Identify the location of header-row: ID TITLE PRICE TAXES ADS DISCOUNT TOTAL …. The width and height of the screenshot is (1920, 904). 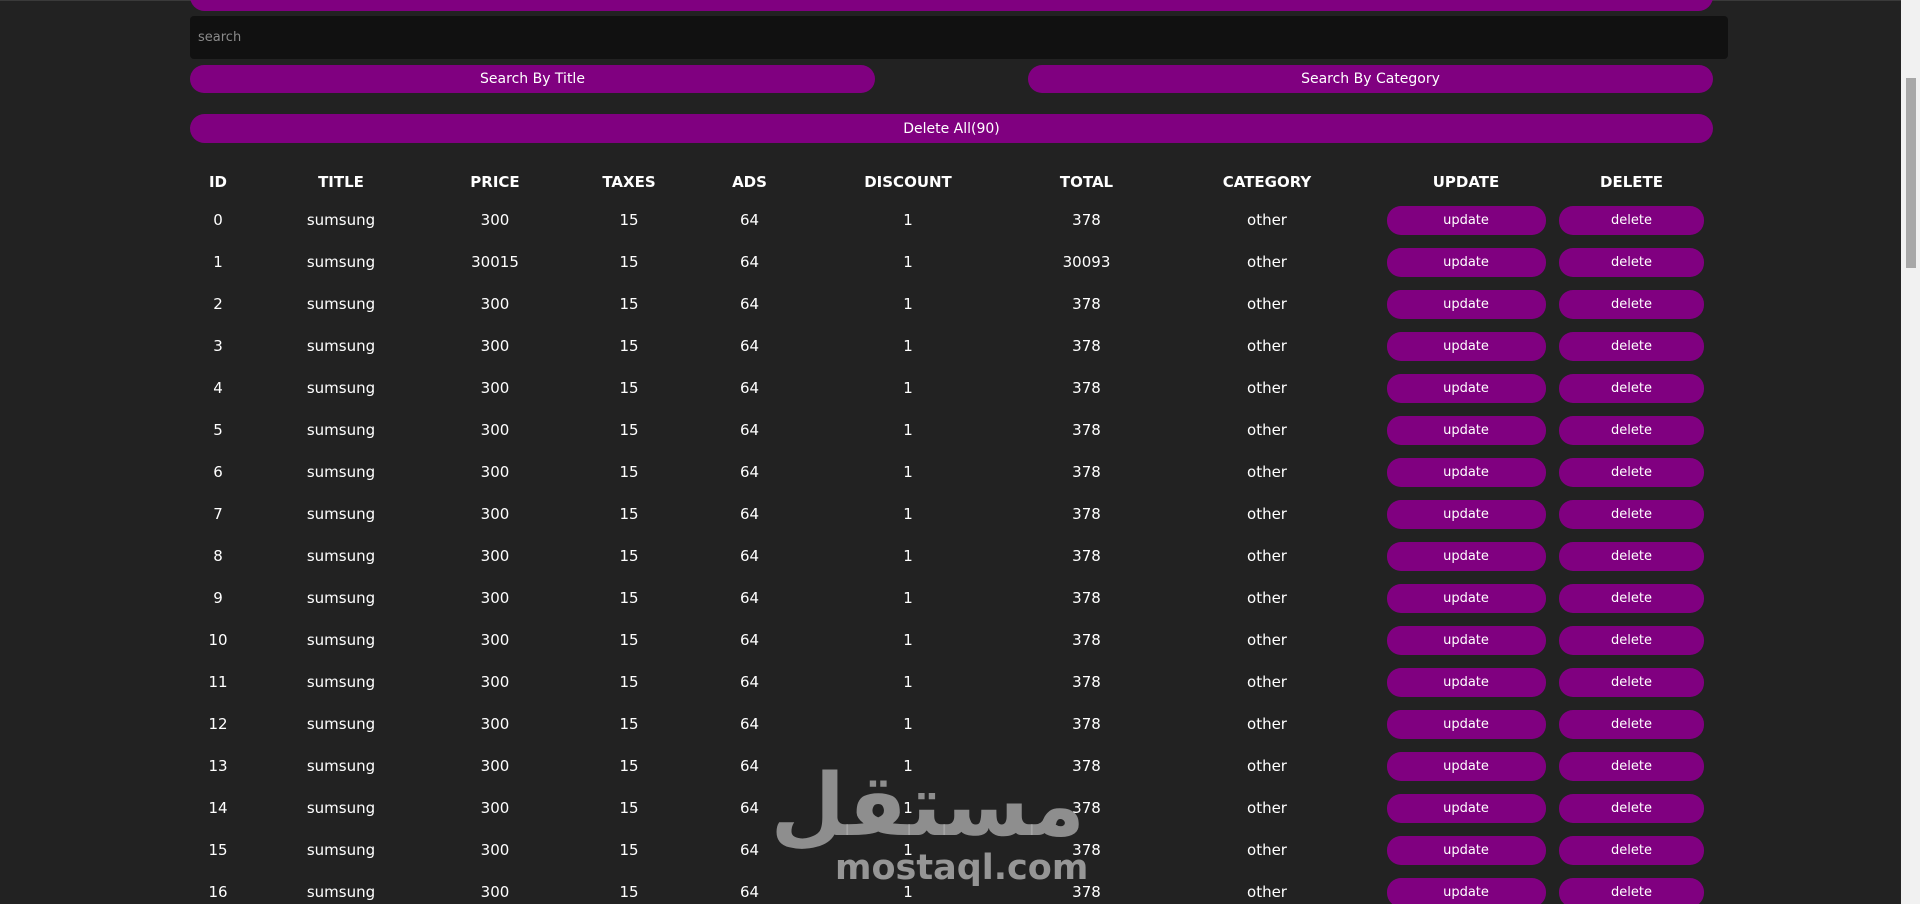
(951, 182).